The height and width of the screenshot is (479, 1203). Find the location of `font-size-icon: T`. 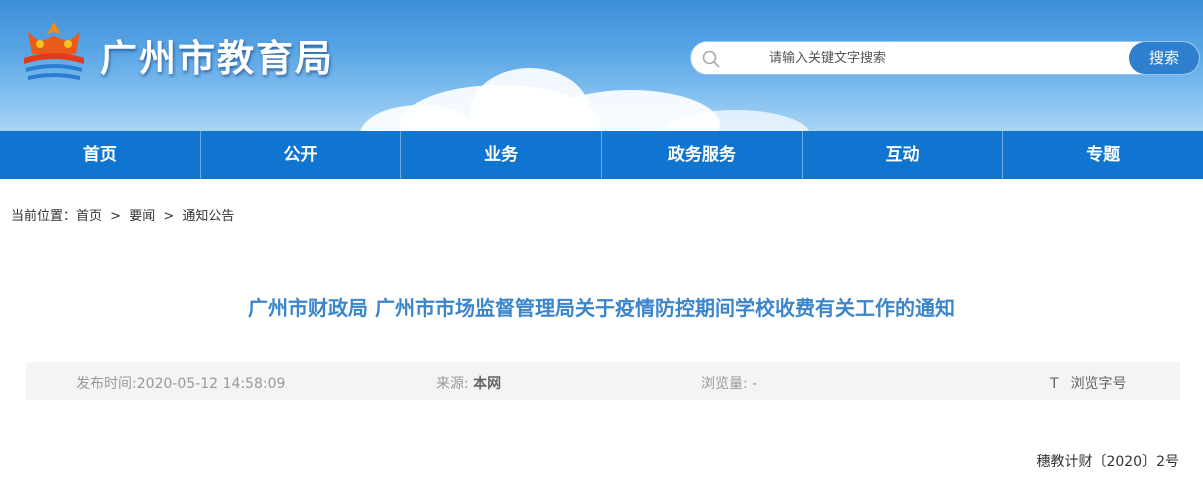

font-size-icon: T is located at coordinates (1054, 384).